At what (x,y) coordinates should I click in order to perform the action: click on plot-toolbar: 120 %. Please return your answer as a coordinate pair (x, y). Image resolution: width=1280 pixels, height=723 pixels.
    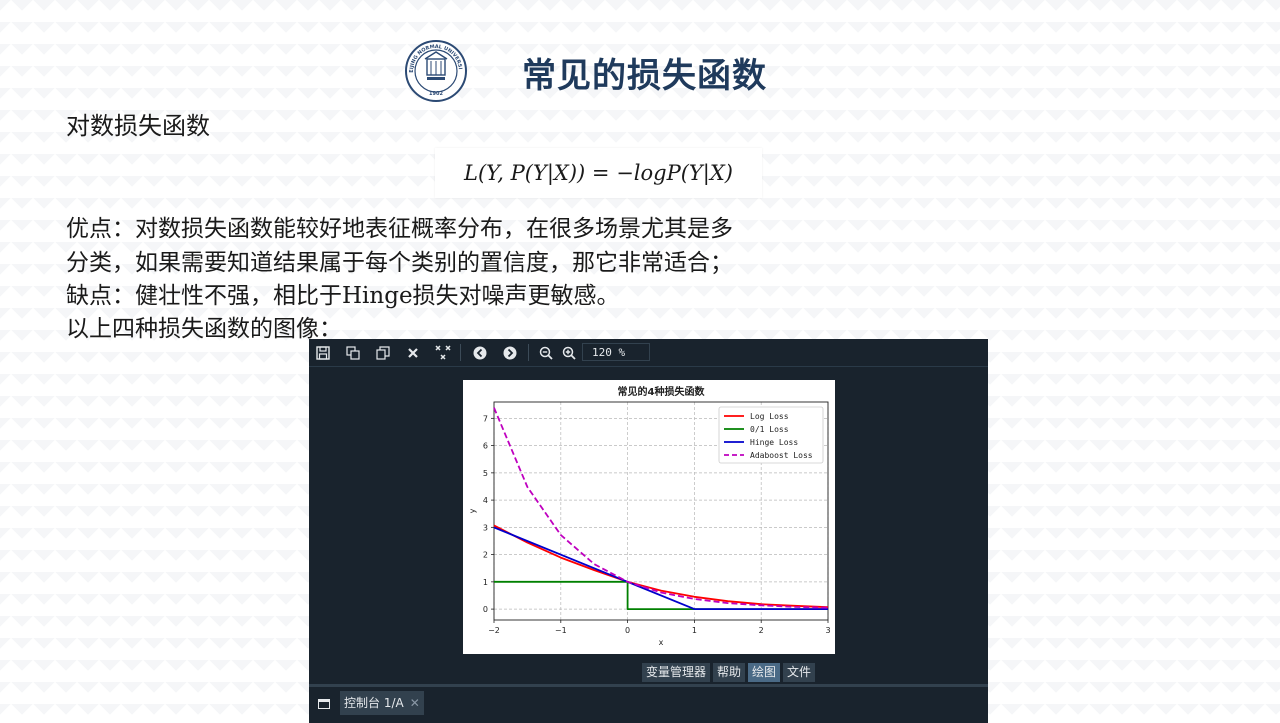
    Looking at the image, I should click on (648, 353).